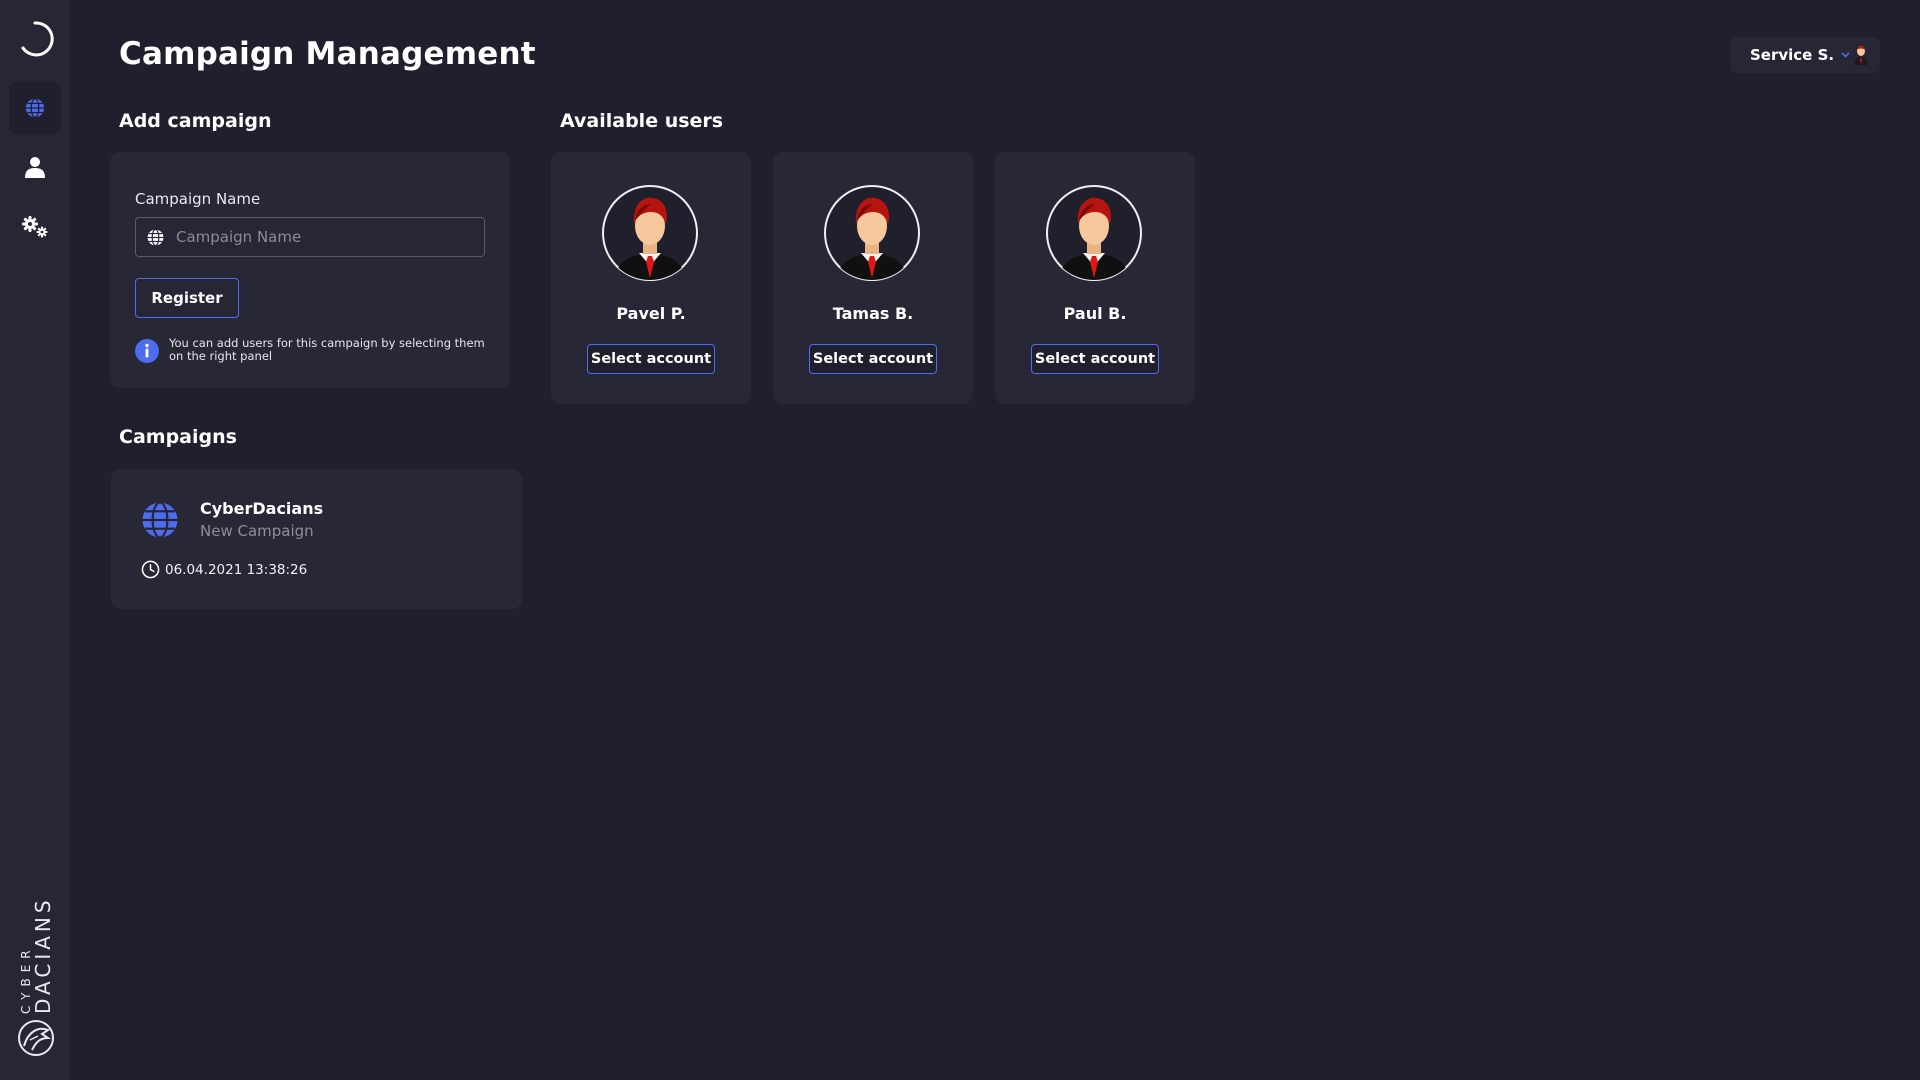  I want to click on user-card: Pavel P. Select account, so click(651, 278).